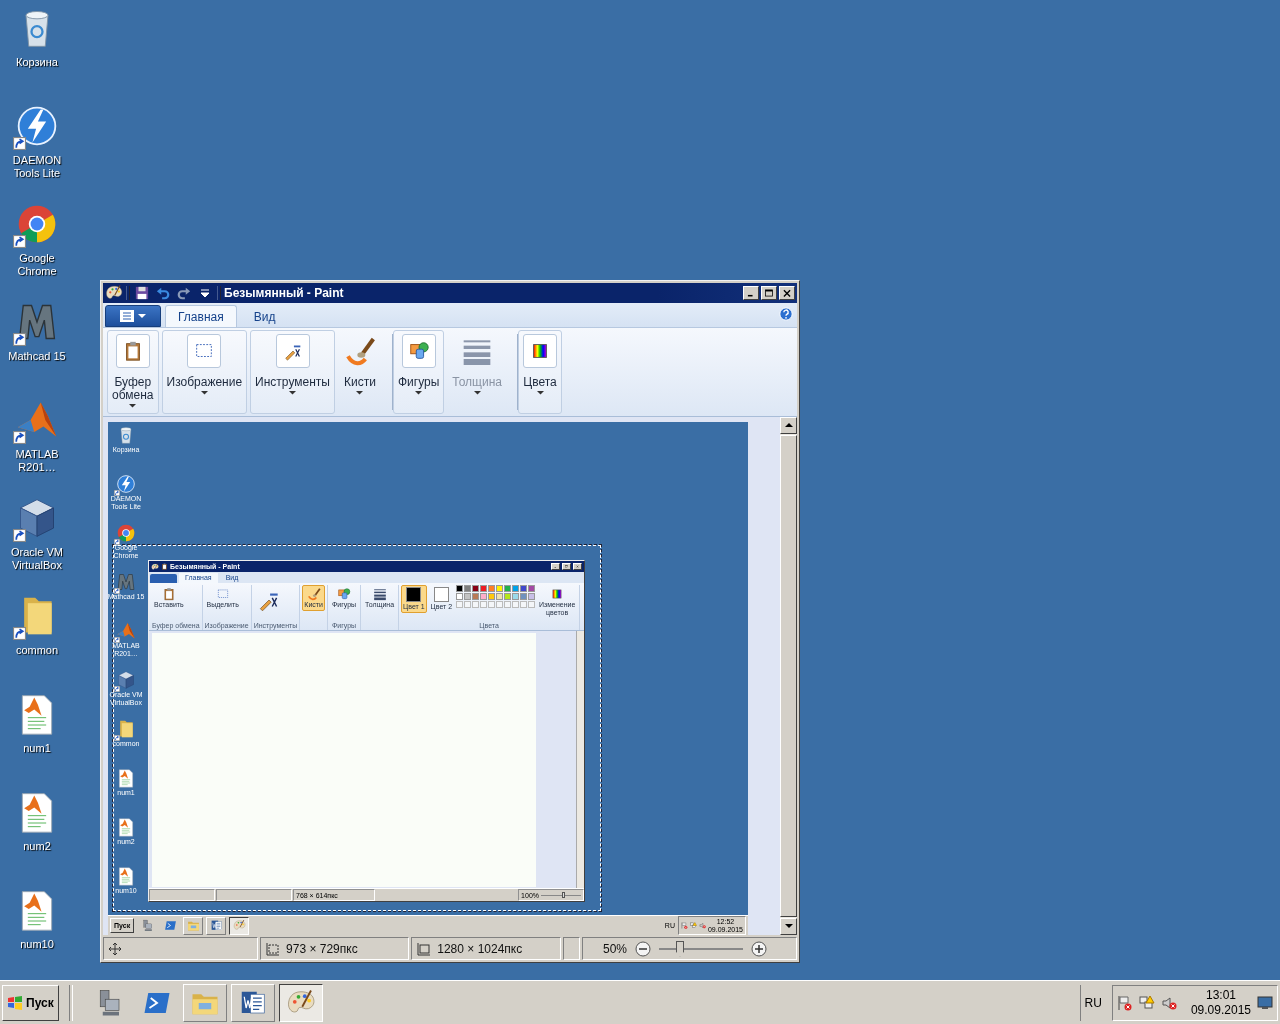 The image size is (1280, 1024). Describe the element at coordinates (168, 594) in the screenshot. I see `clipboard-icon` at that location.